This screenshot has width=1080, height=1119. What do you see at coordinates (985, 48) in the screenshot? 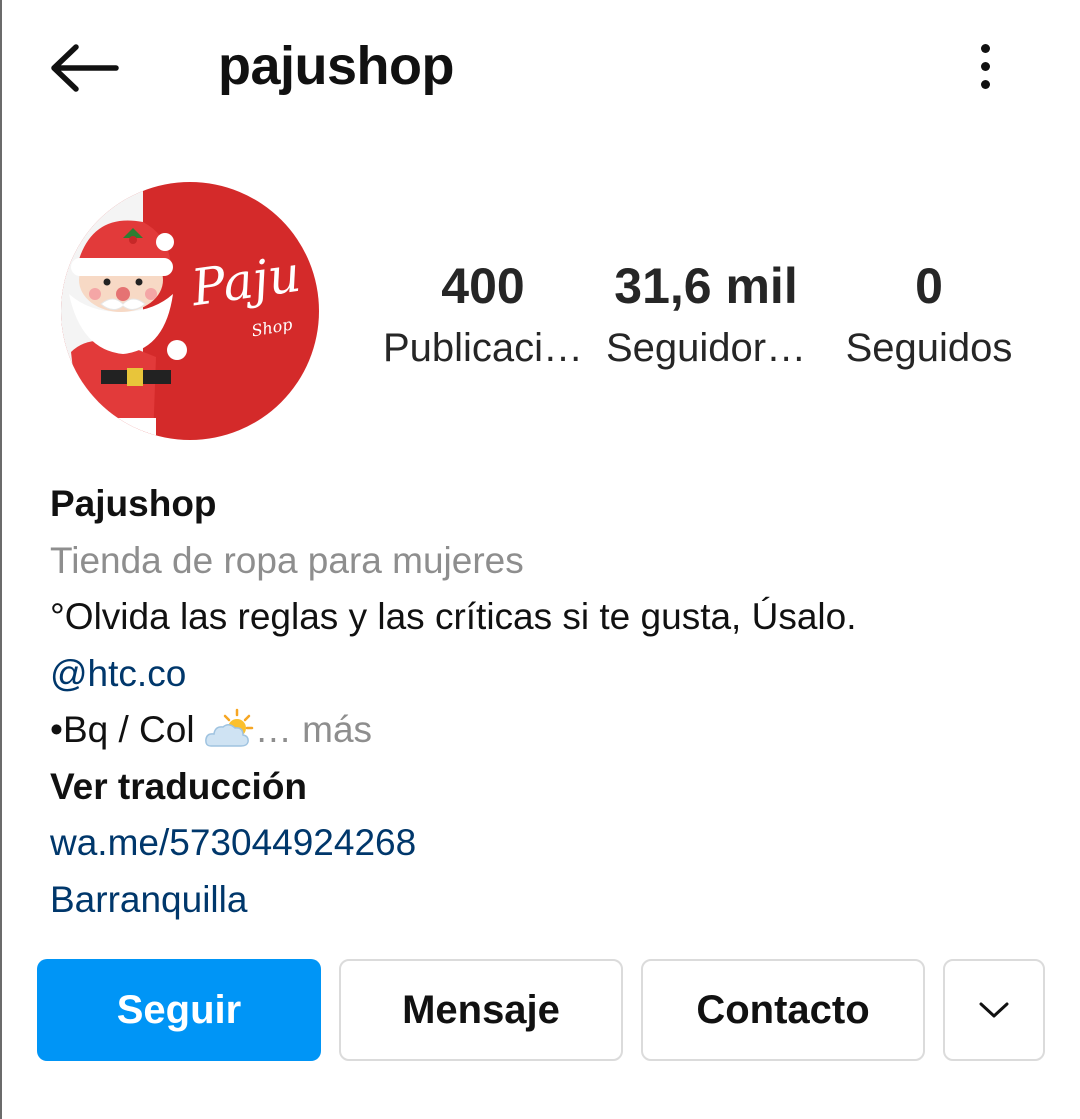
I see `more-vertical-icon` at bounding box center [985, 48].